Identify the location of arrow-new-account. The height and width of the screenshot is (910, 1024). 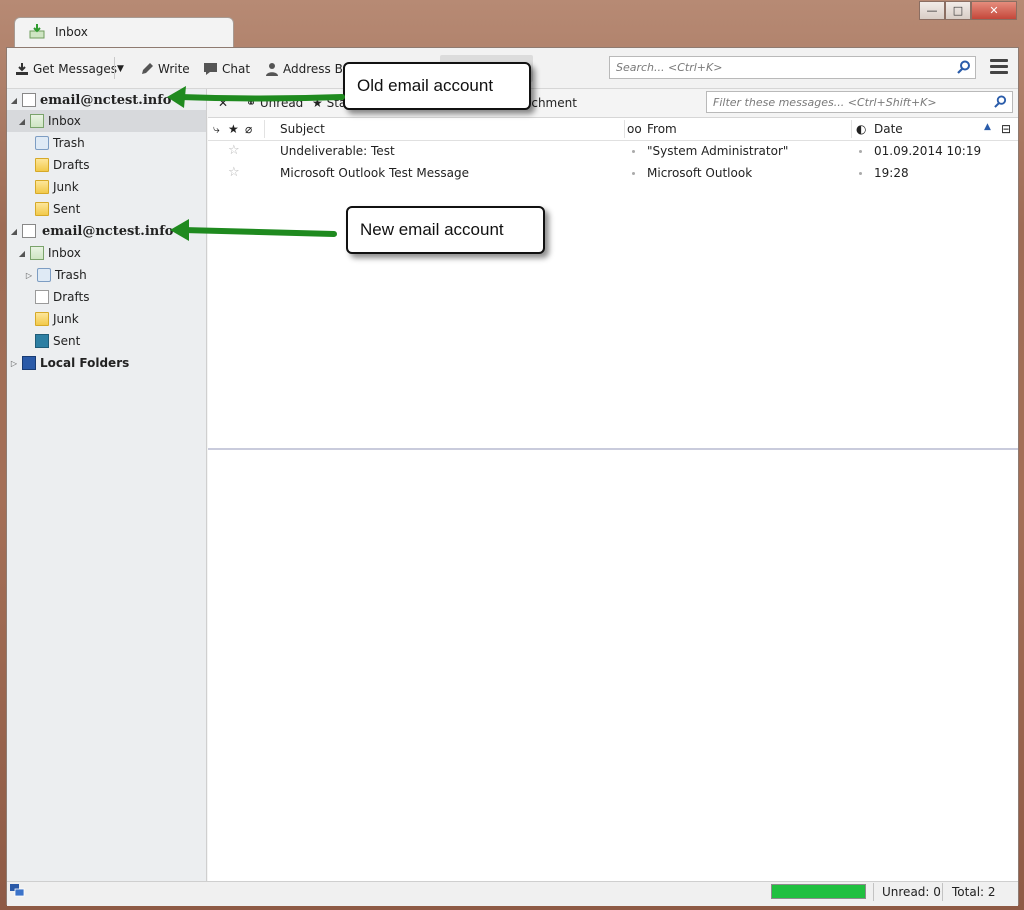
(253, 230).